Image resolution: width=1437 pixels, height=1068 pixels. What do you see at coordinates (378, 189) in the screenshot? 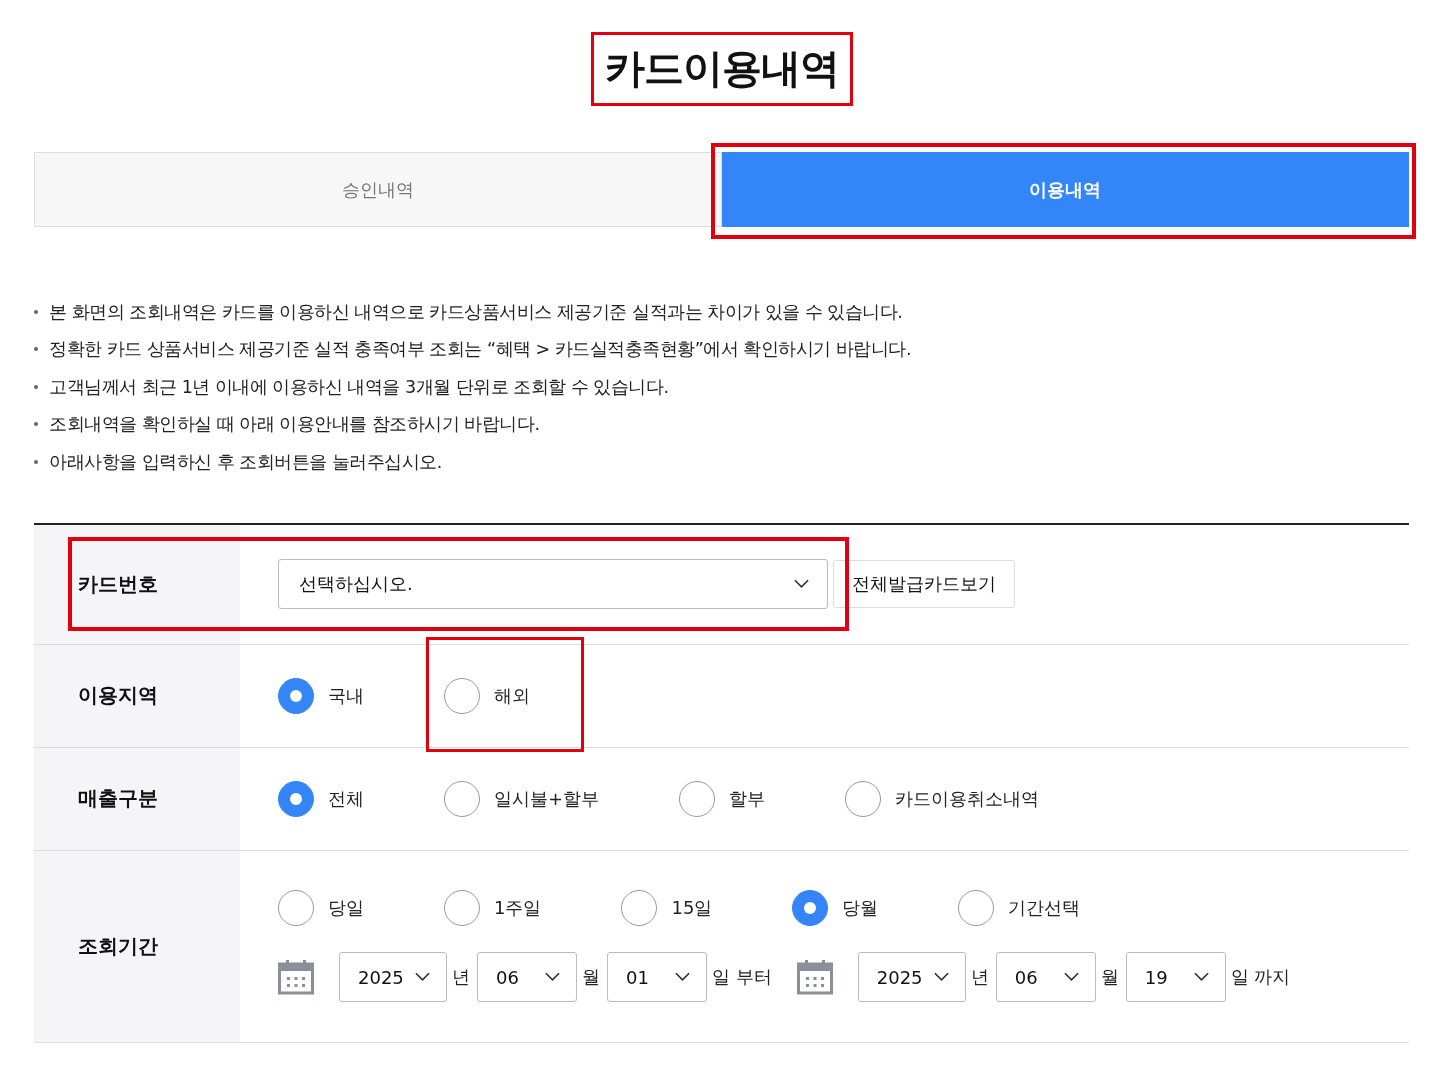
I see `tab: 승인내역` at bounding box center [378, 189].